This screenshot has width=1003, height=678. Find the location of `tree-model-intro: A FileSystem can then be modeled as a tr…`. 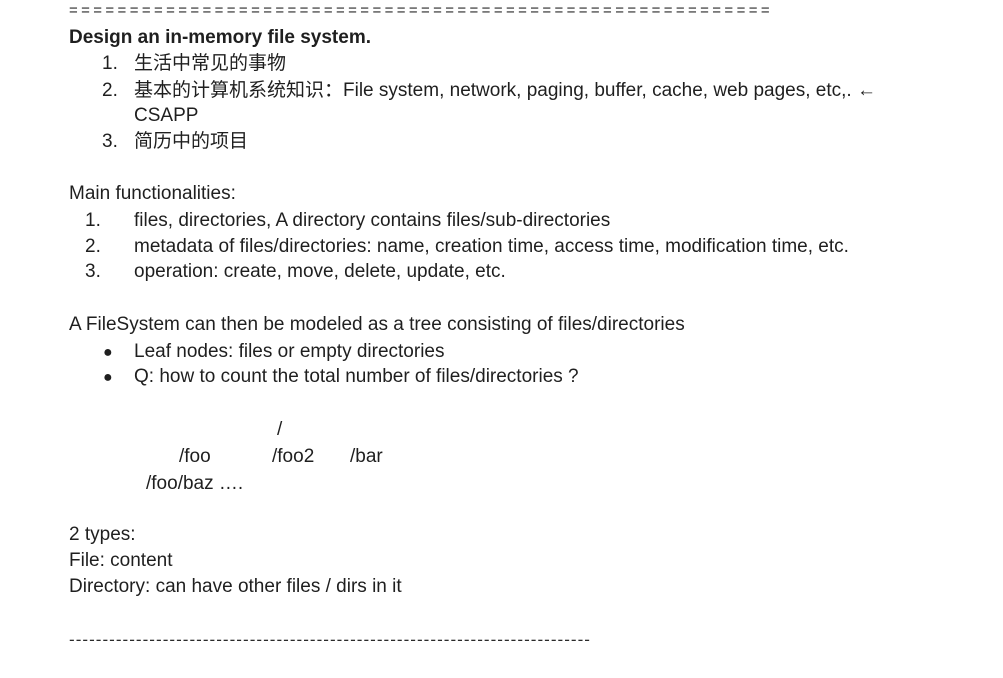

tree-model-intro: A FileSystem can then be modeled as a tr… is located at coordinates (377, 324).